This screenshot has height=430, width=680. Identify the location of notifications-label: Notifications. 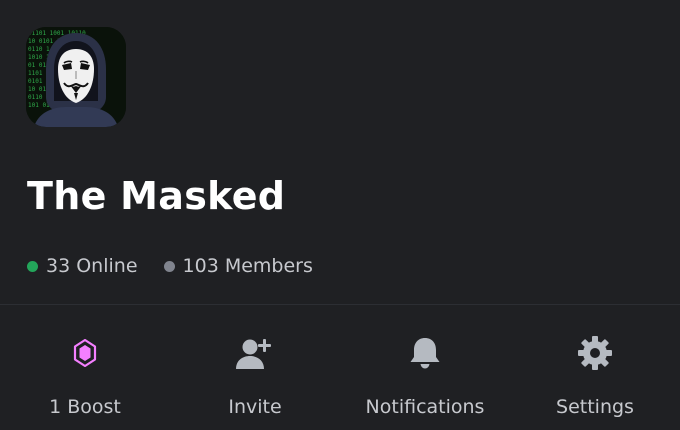
(425, 407).